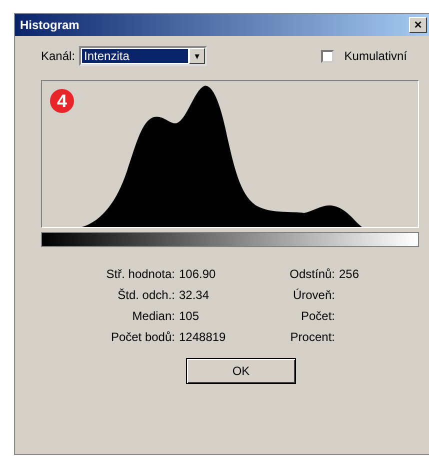  Describe the element at coordinates (327, 56) in the screenshot. I see `cumulative-checkbox` at that location.